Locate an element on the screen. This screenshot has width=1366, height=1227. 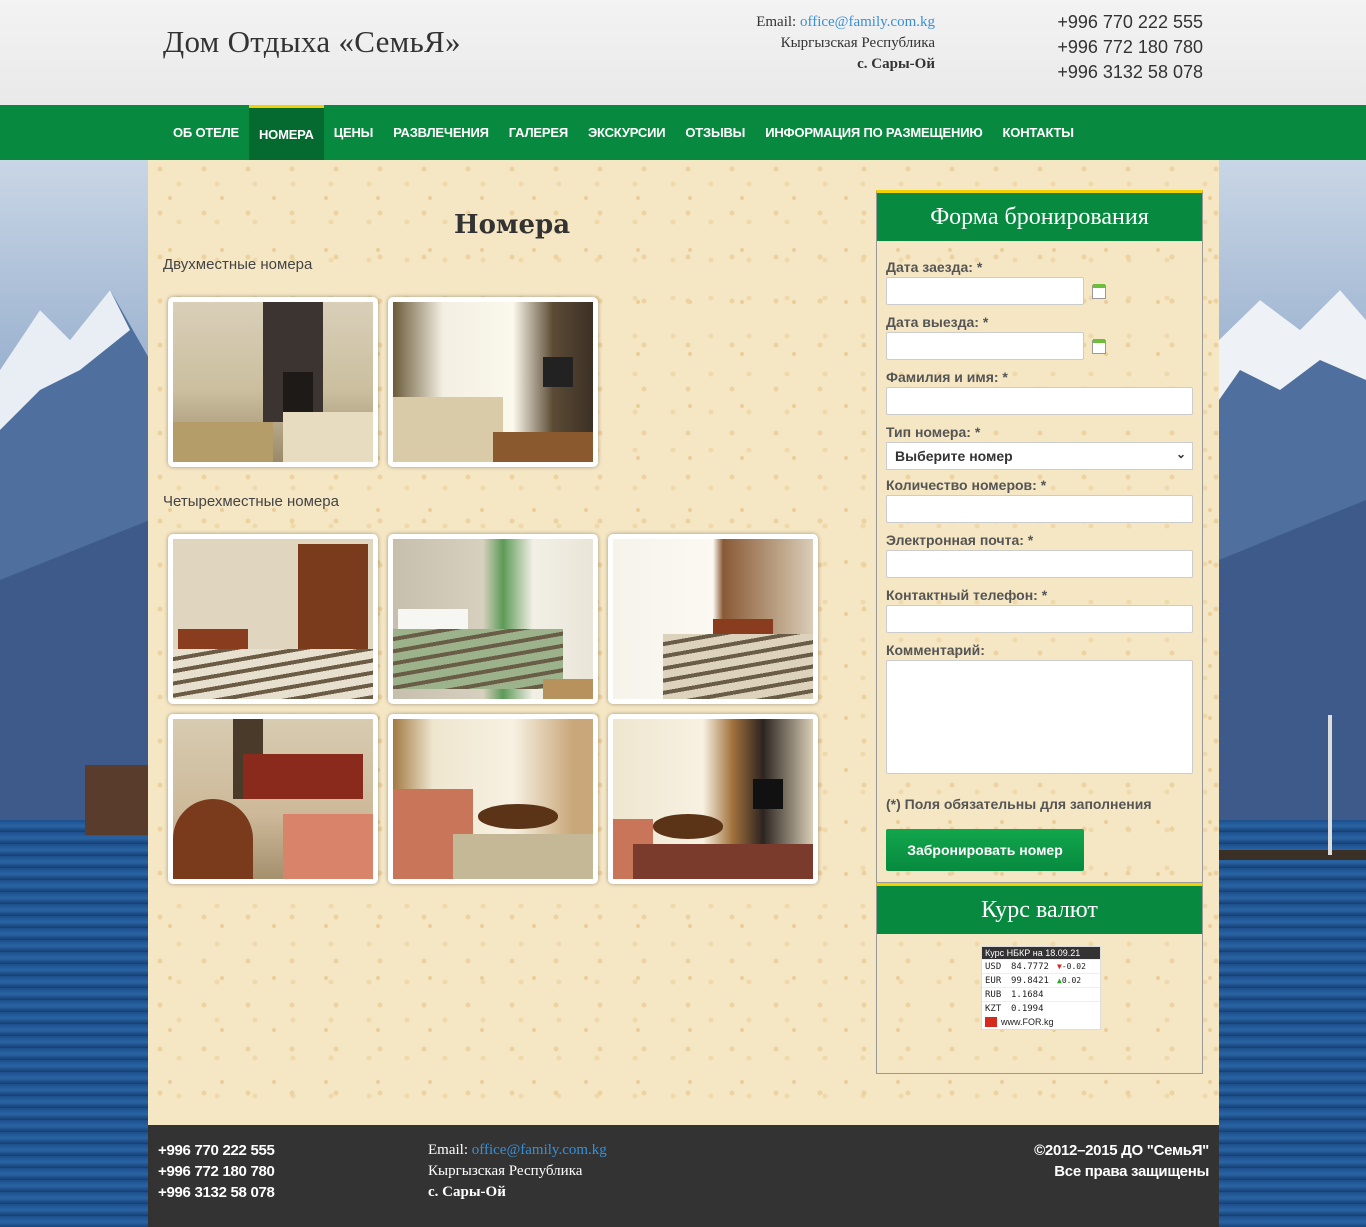
site-title: Дом Отдыха «СемьЯ» is located at coordinates (312, 42).